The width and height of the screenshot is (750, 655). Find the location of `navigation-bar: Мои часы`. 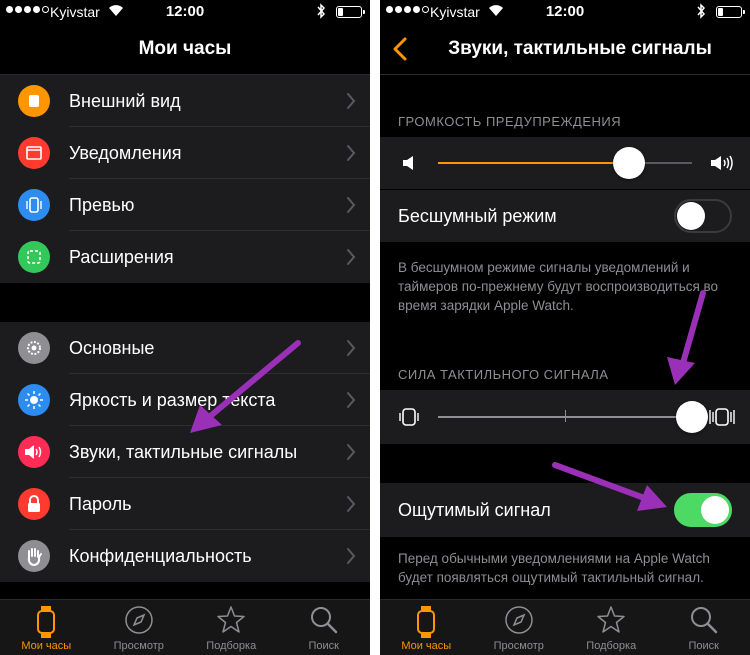

navigation-bar: Мои часы is located at coordinates (185, 48).